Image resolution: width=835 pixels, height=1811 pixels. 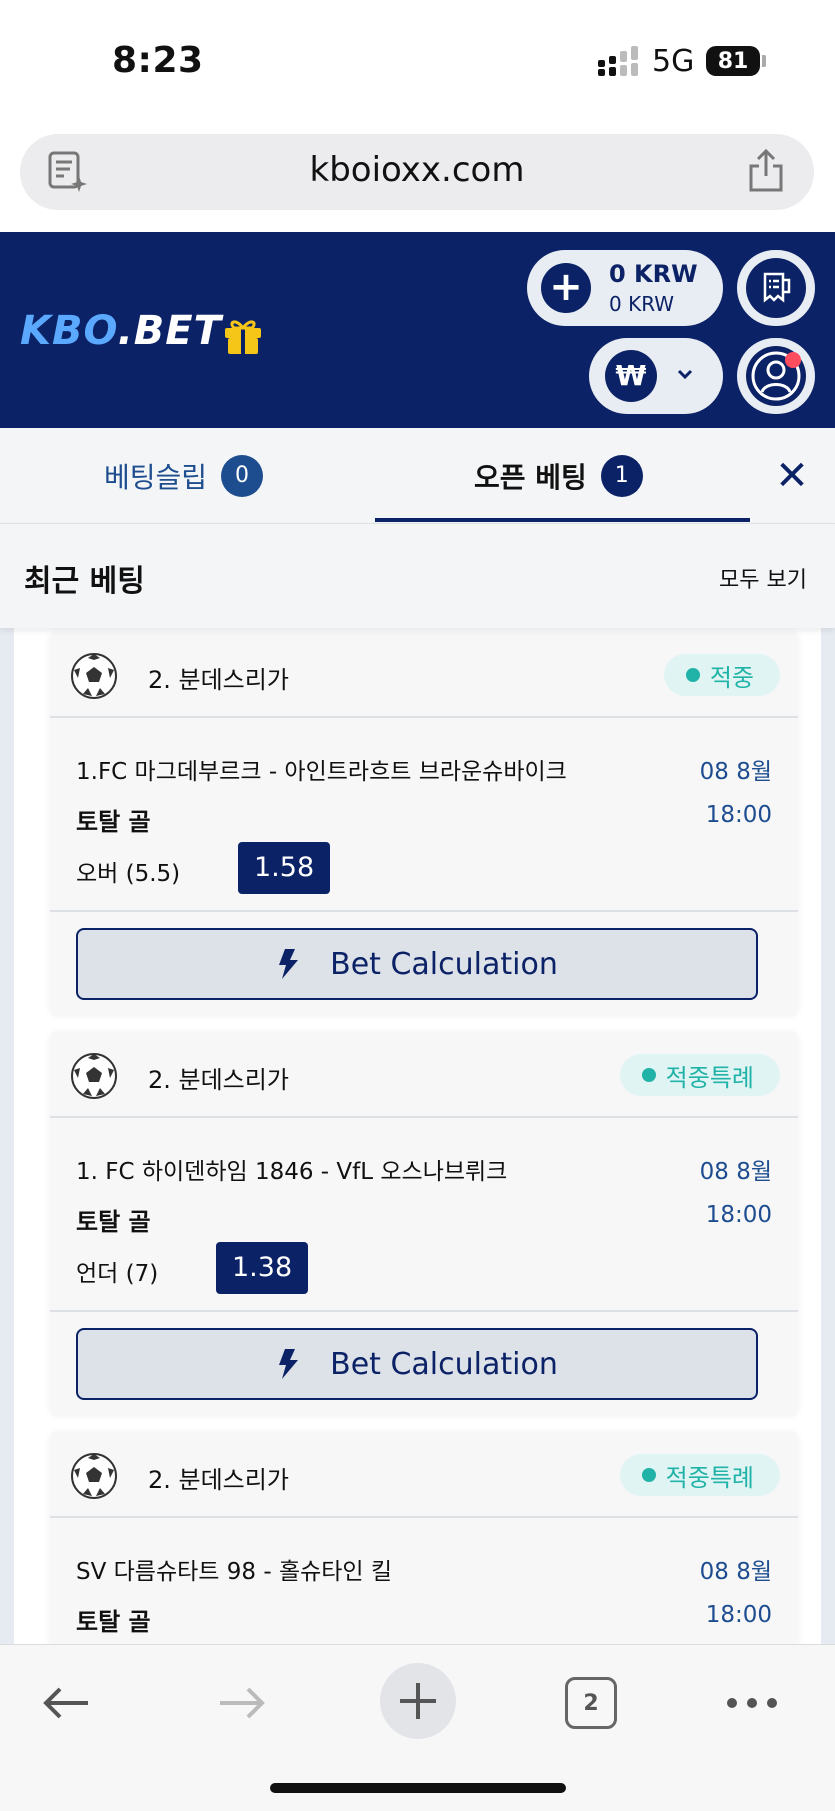 I want to click on share-icon, so click(x=766, y=171).